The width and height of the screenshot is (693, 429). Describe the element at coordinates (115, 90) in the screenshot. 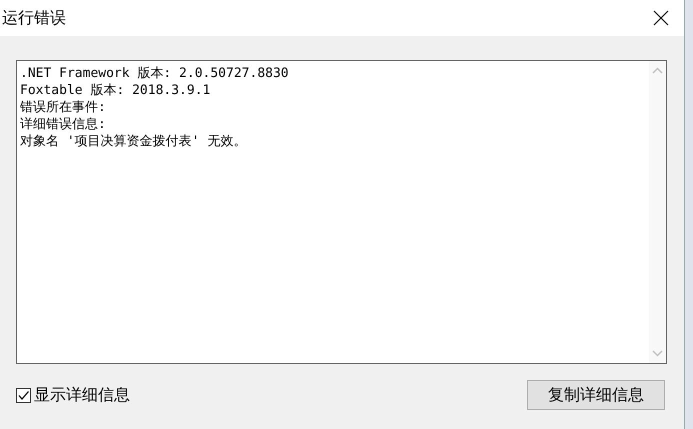

I see `details-line: Foxtable 版本: 2018.3.9.1` at that location.